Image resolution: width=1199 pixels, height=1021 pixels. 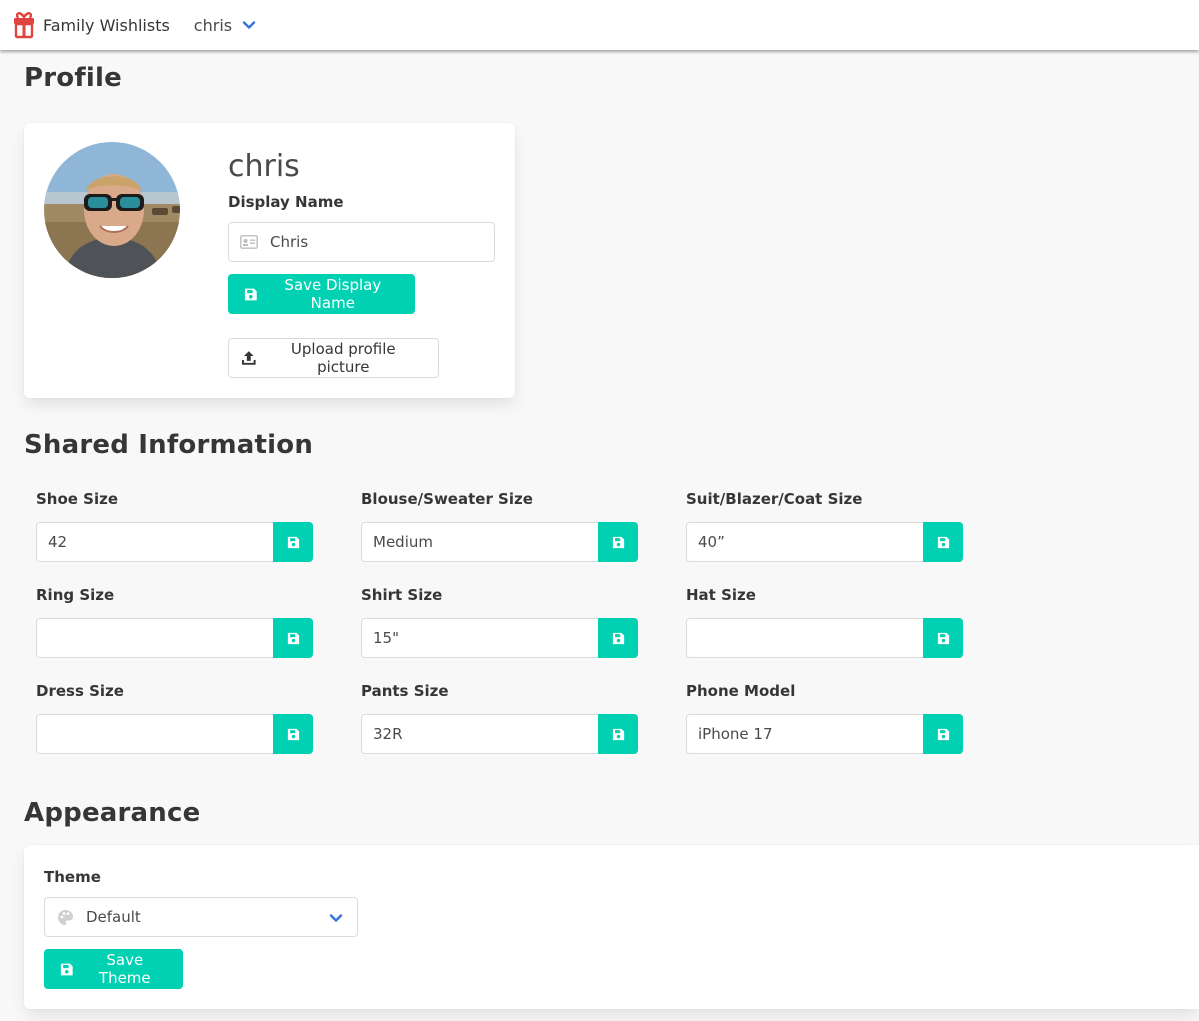 I want to click on avatar, so click(x=112, y=210).